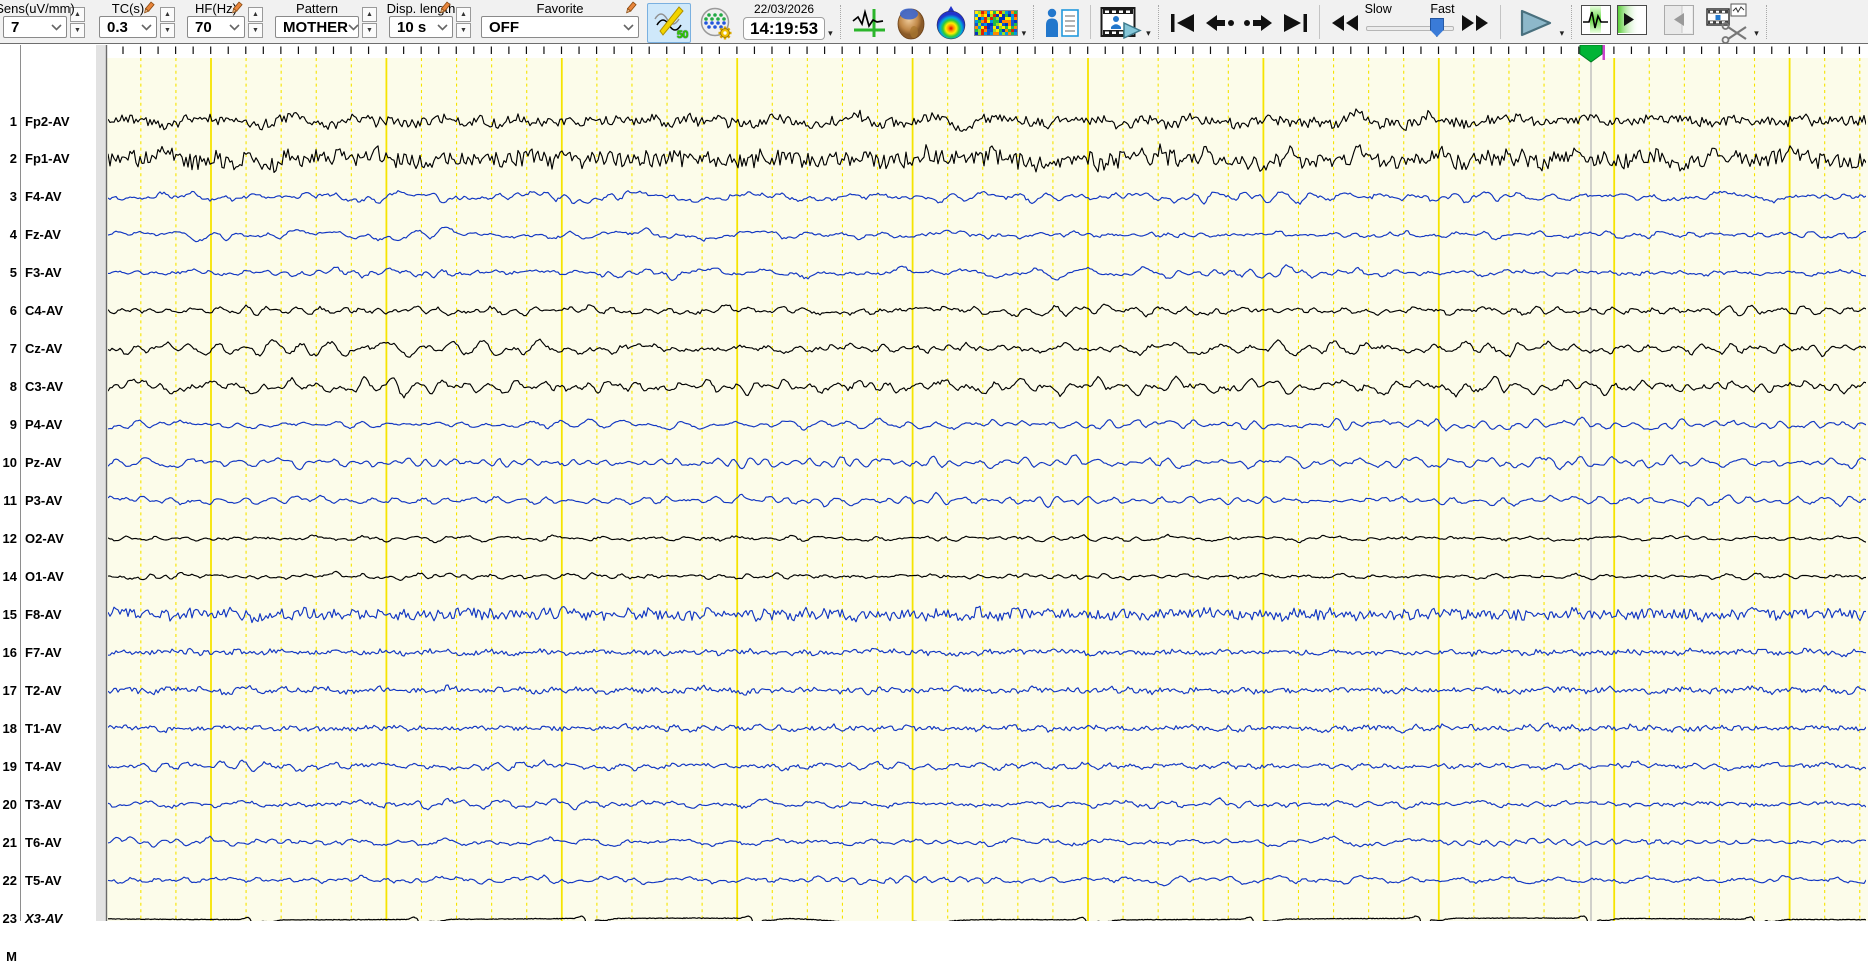 Image resolution: width=1868 pixels, height=964 pixels. What do you see at coordinates (48, 425) in the screenshot?
I see `channel-row-p4-av: 9 P4-AV` at bounding box center [48, 425].